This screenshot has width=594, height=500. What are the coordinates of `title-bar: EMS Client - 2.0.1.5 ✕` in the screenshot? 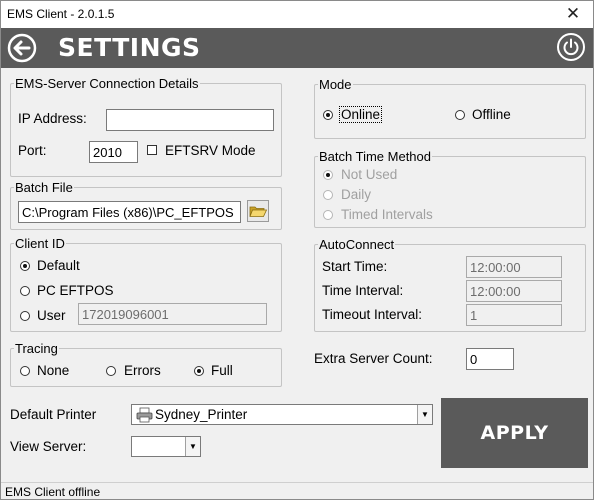 It's located at (297, 14).